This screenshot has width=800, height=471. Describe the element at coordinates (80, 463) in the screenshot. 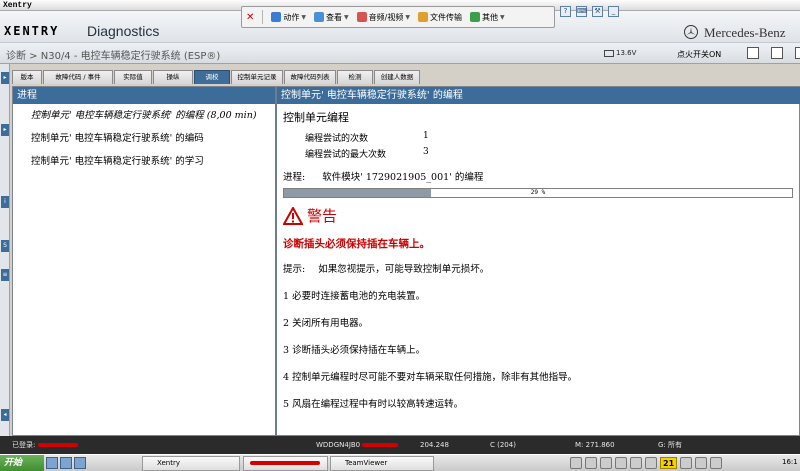

I see `folder-icon` at that location.